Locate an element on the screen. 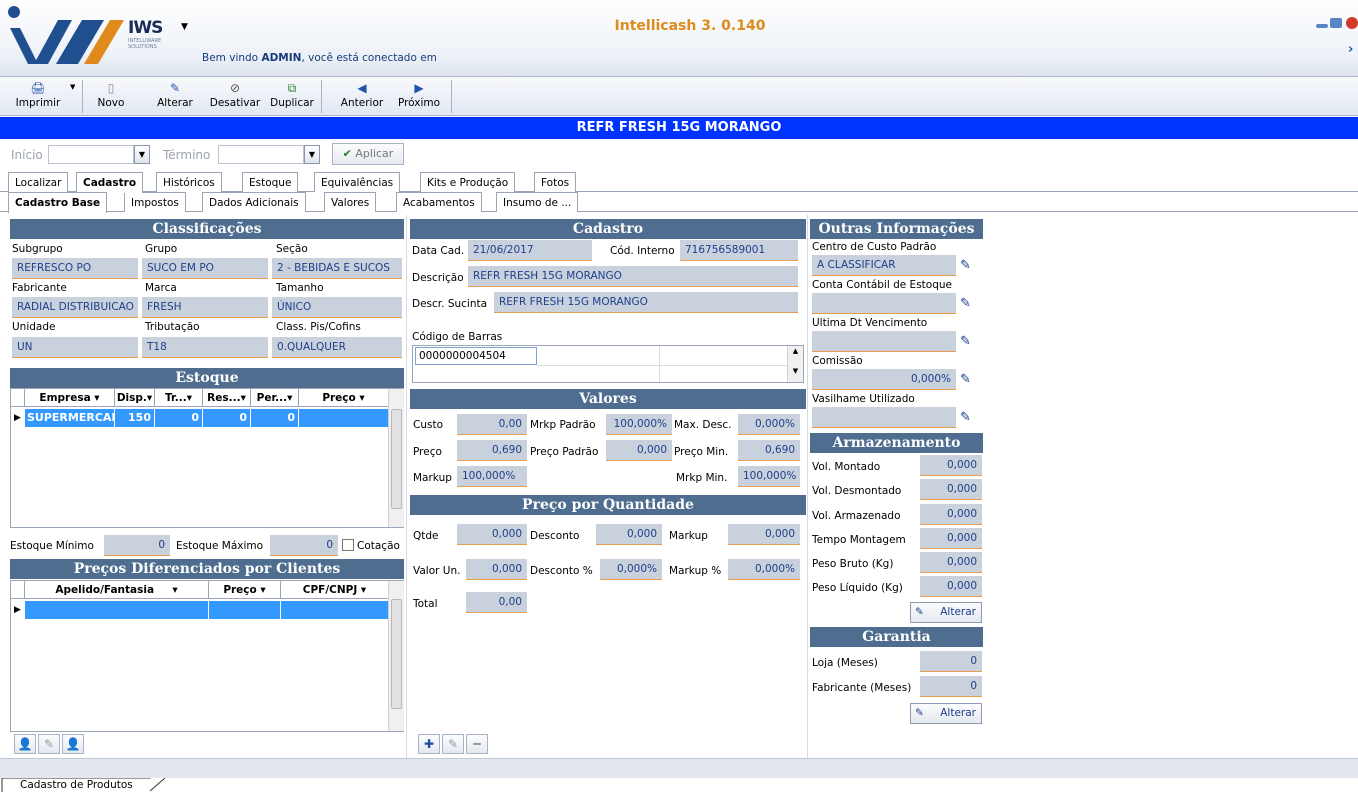 The height and width of the screenshot is (792, 1358). table-row: ▶ SUPERMERCADO 150 0 0 0 is located at coordinates (200, 418).